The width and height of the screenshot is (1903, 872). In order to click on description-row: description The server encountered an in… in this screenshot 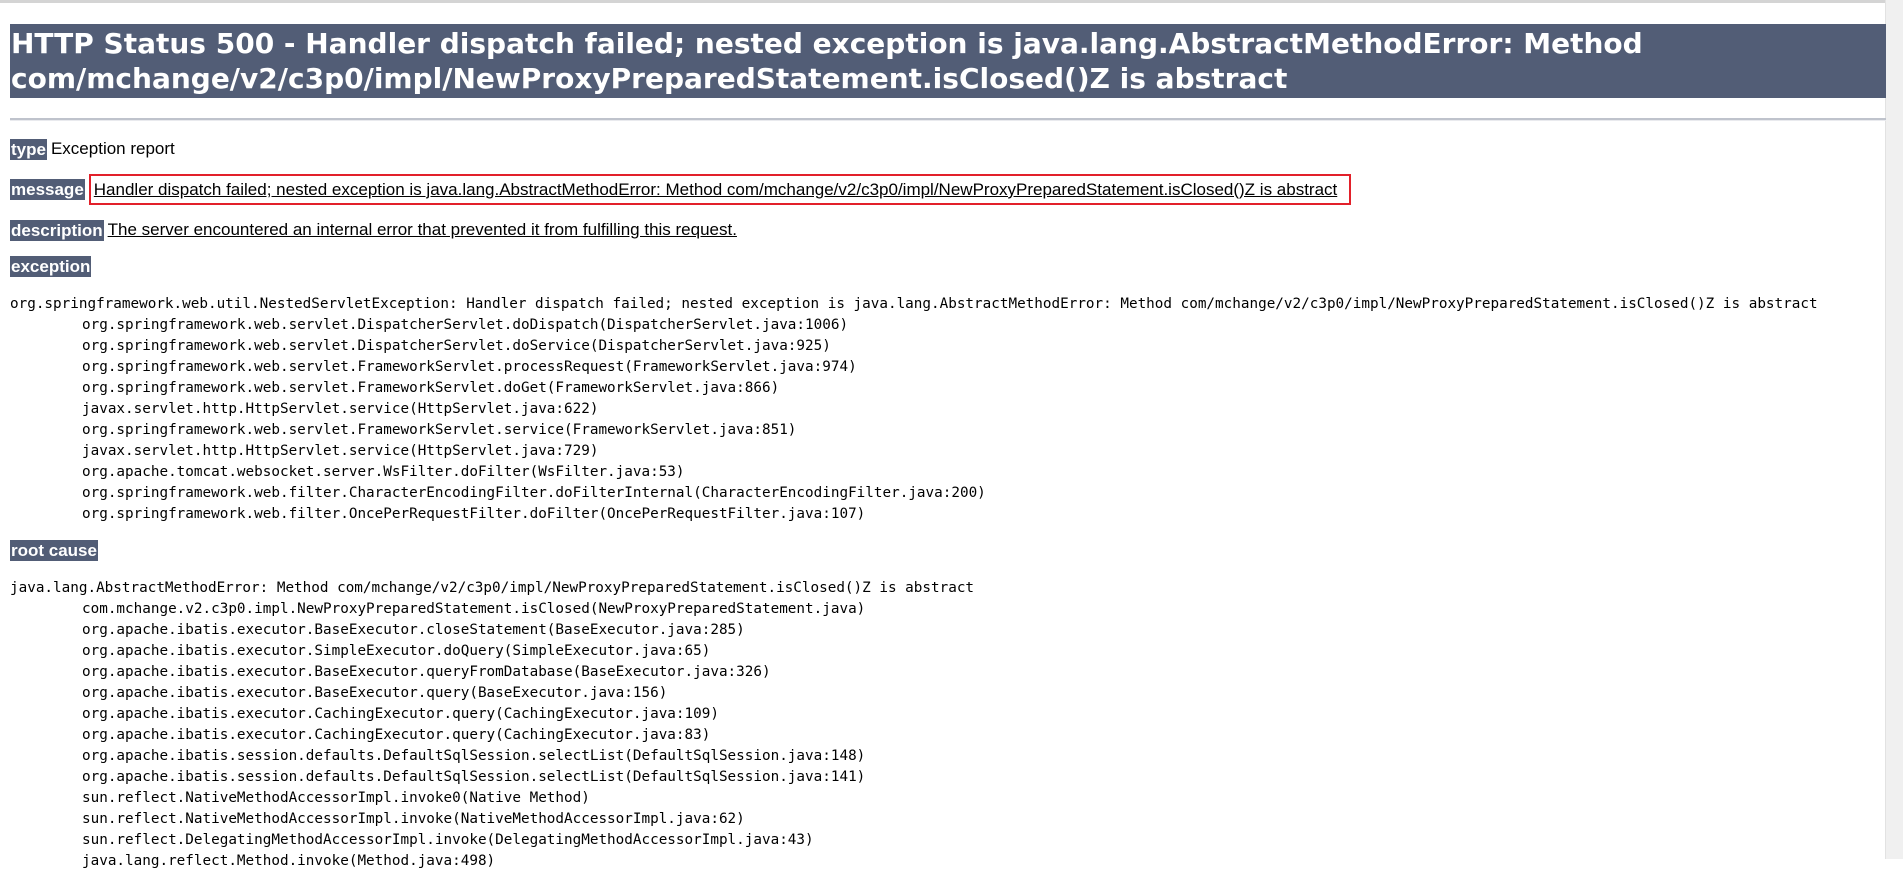, I will do `click(948, 230)`.